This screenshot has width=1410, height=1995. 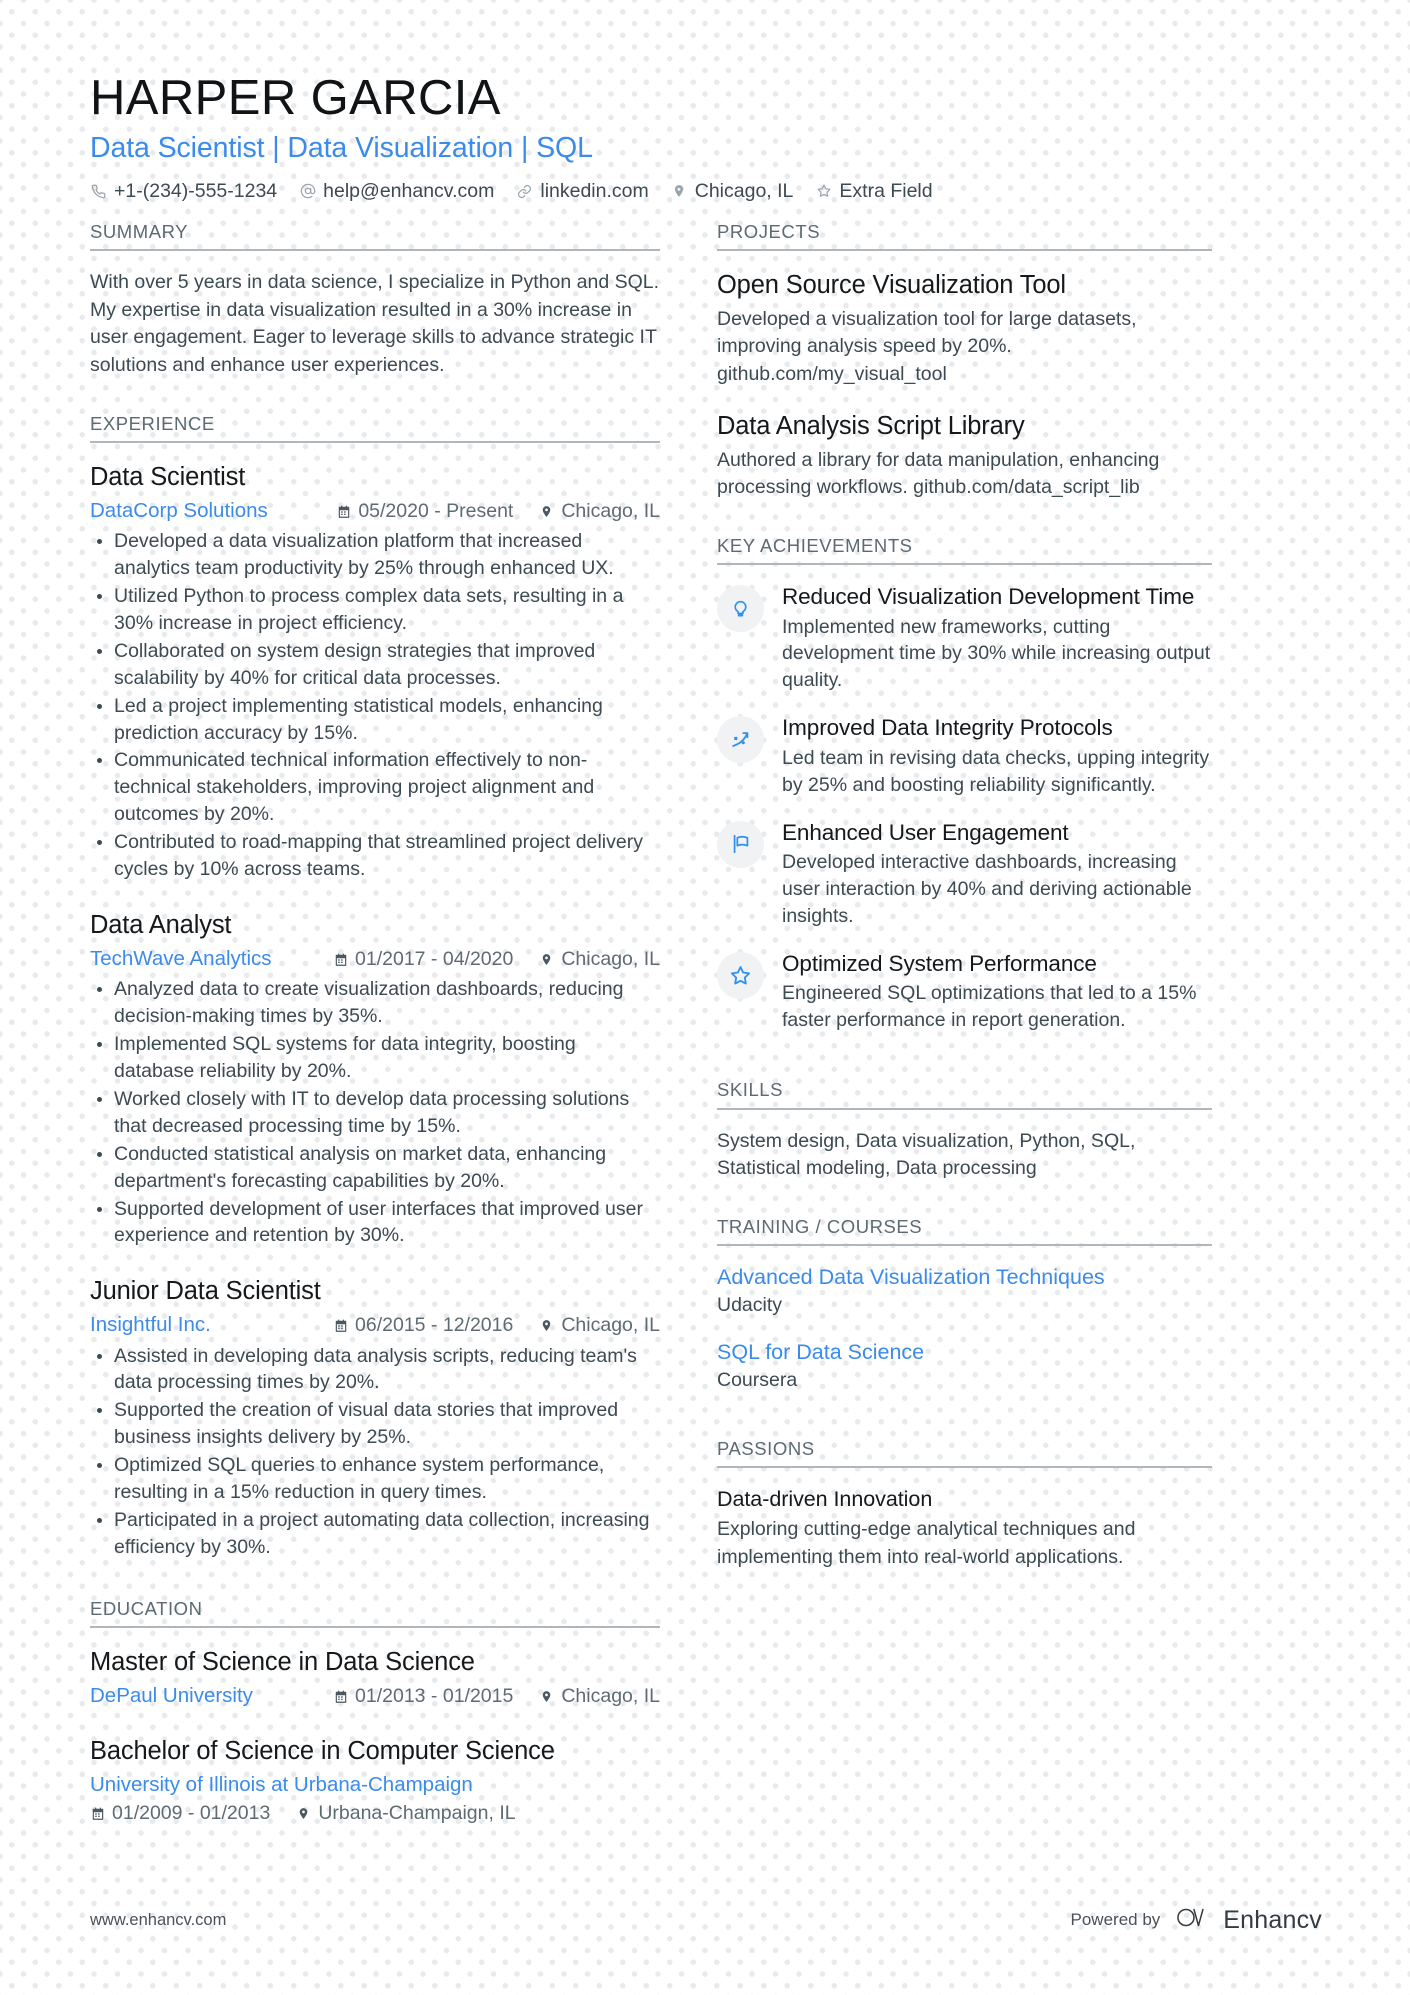 I want to click on experience-company: Insightful Inc., so click(x=150, y=1325).